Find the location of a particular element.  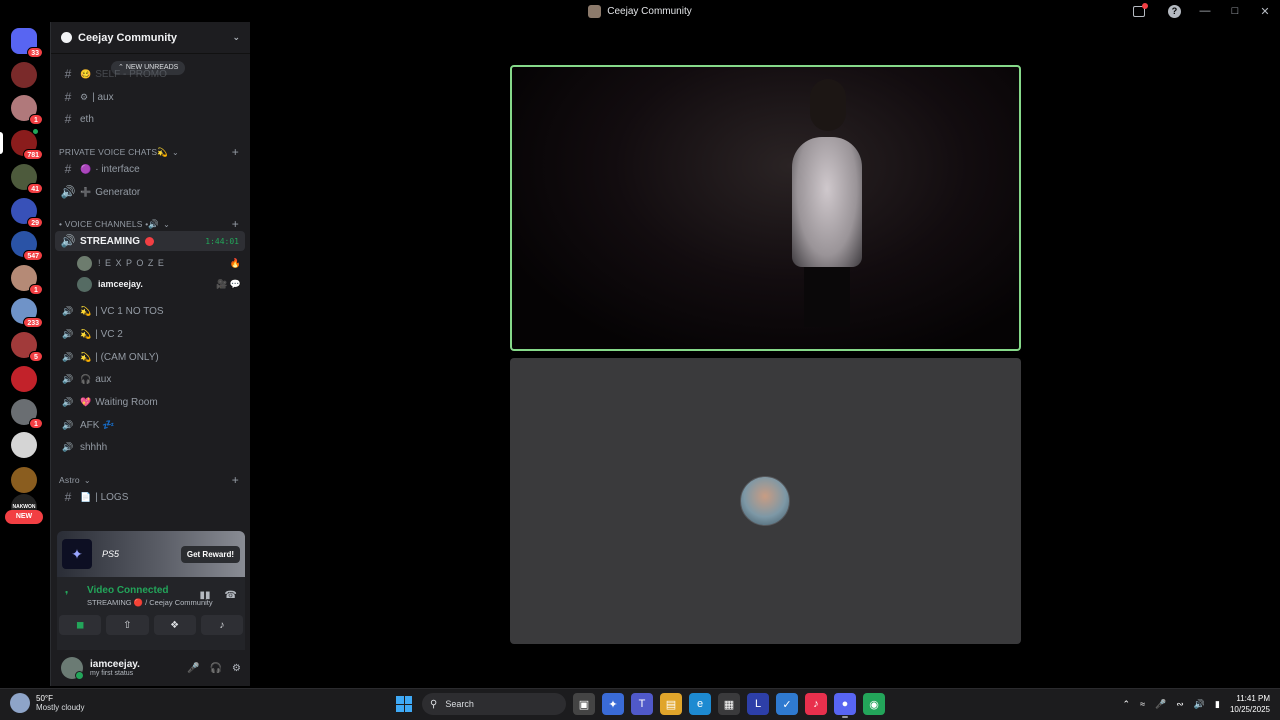

weather-widget: 50°F Mostly cloudy is located at coordinates (47, 703).